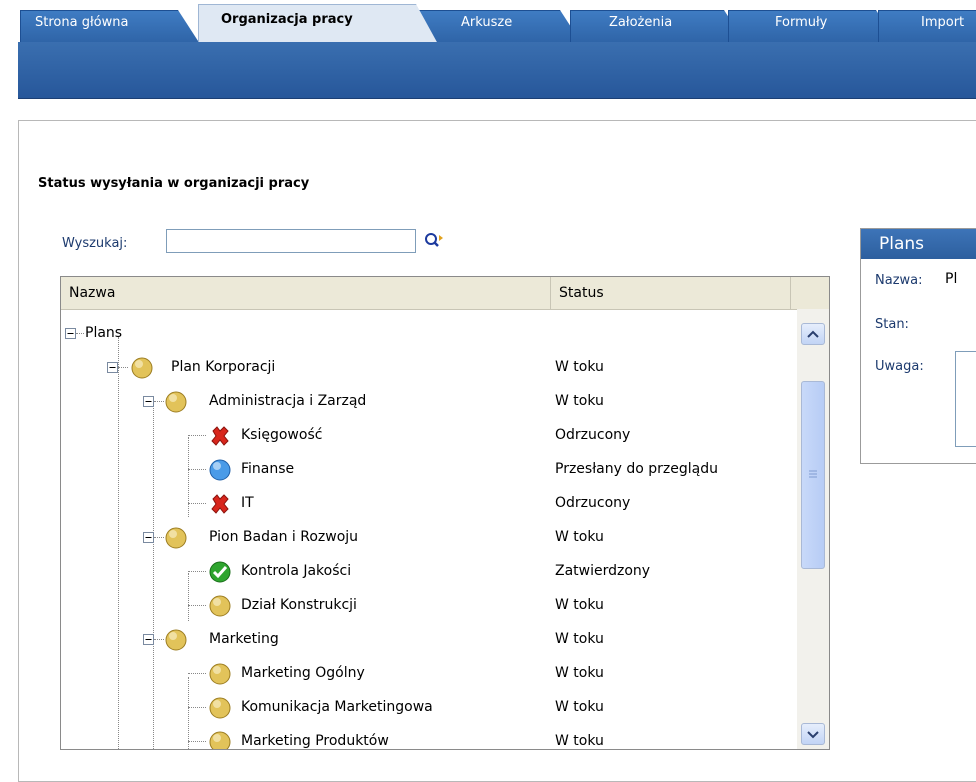  What do you see at coordinates (429, 436) in the screenshot?
I see `tree-row-ksiegowosc: Księgowość Odrzucony` at bounding box center [429, 436].